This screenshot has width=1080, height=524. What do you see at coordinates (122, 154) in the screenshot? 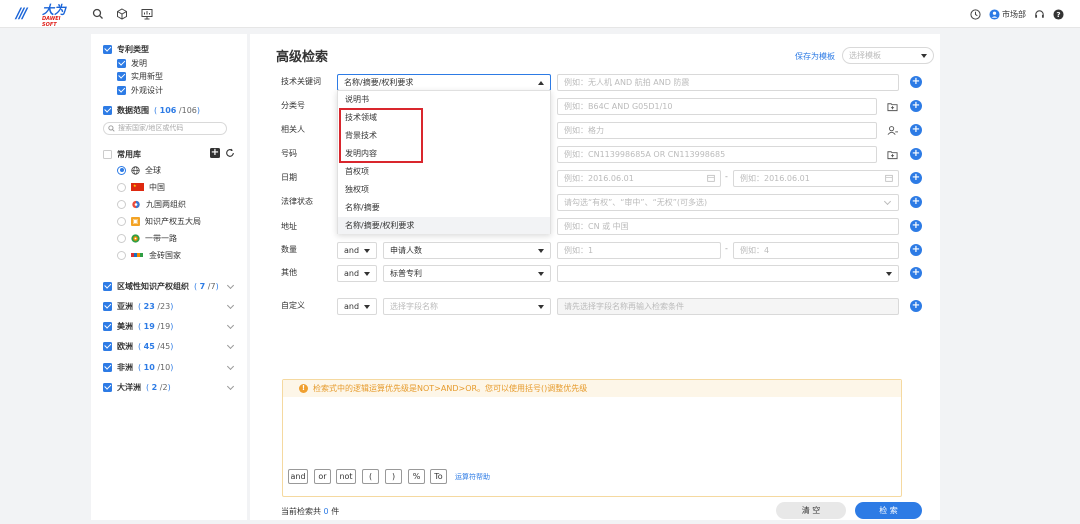
I see `common-lib-toggle: 常用库` at bounding box center [122, 154].